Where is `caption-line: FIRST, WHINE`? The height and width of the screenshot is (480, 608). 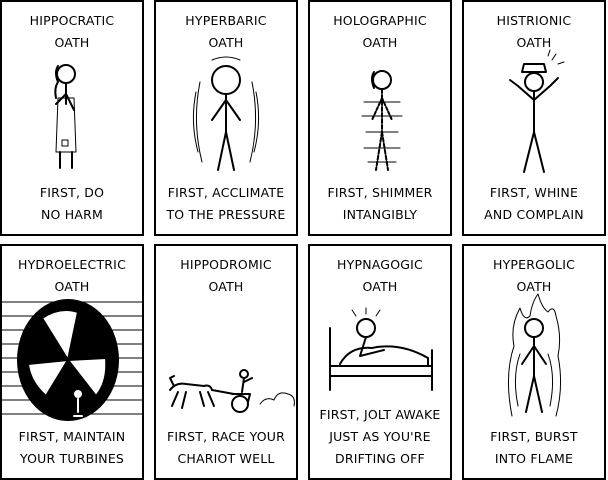 caption-line: FIRST, WHINE is located at coordinates (534, 192).